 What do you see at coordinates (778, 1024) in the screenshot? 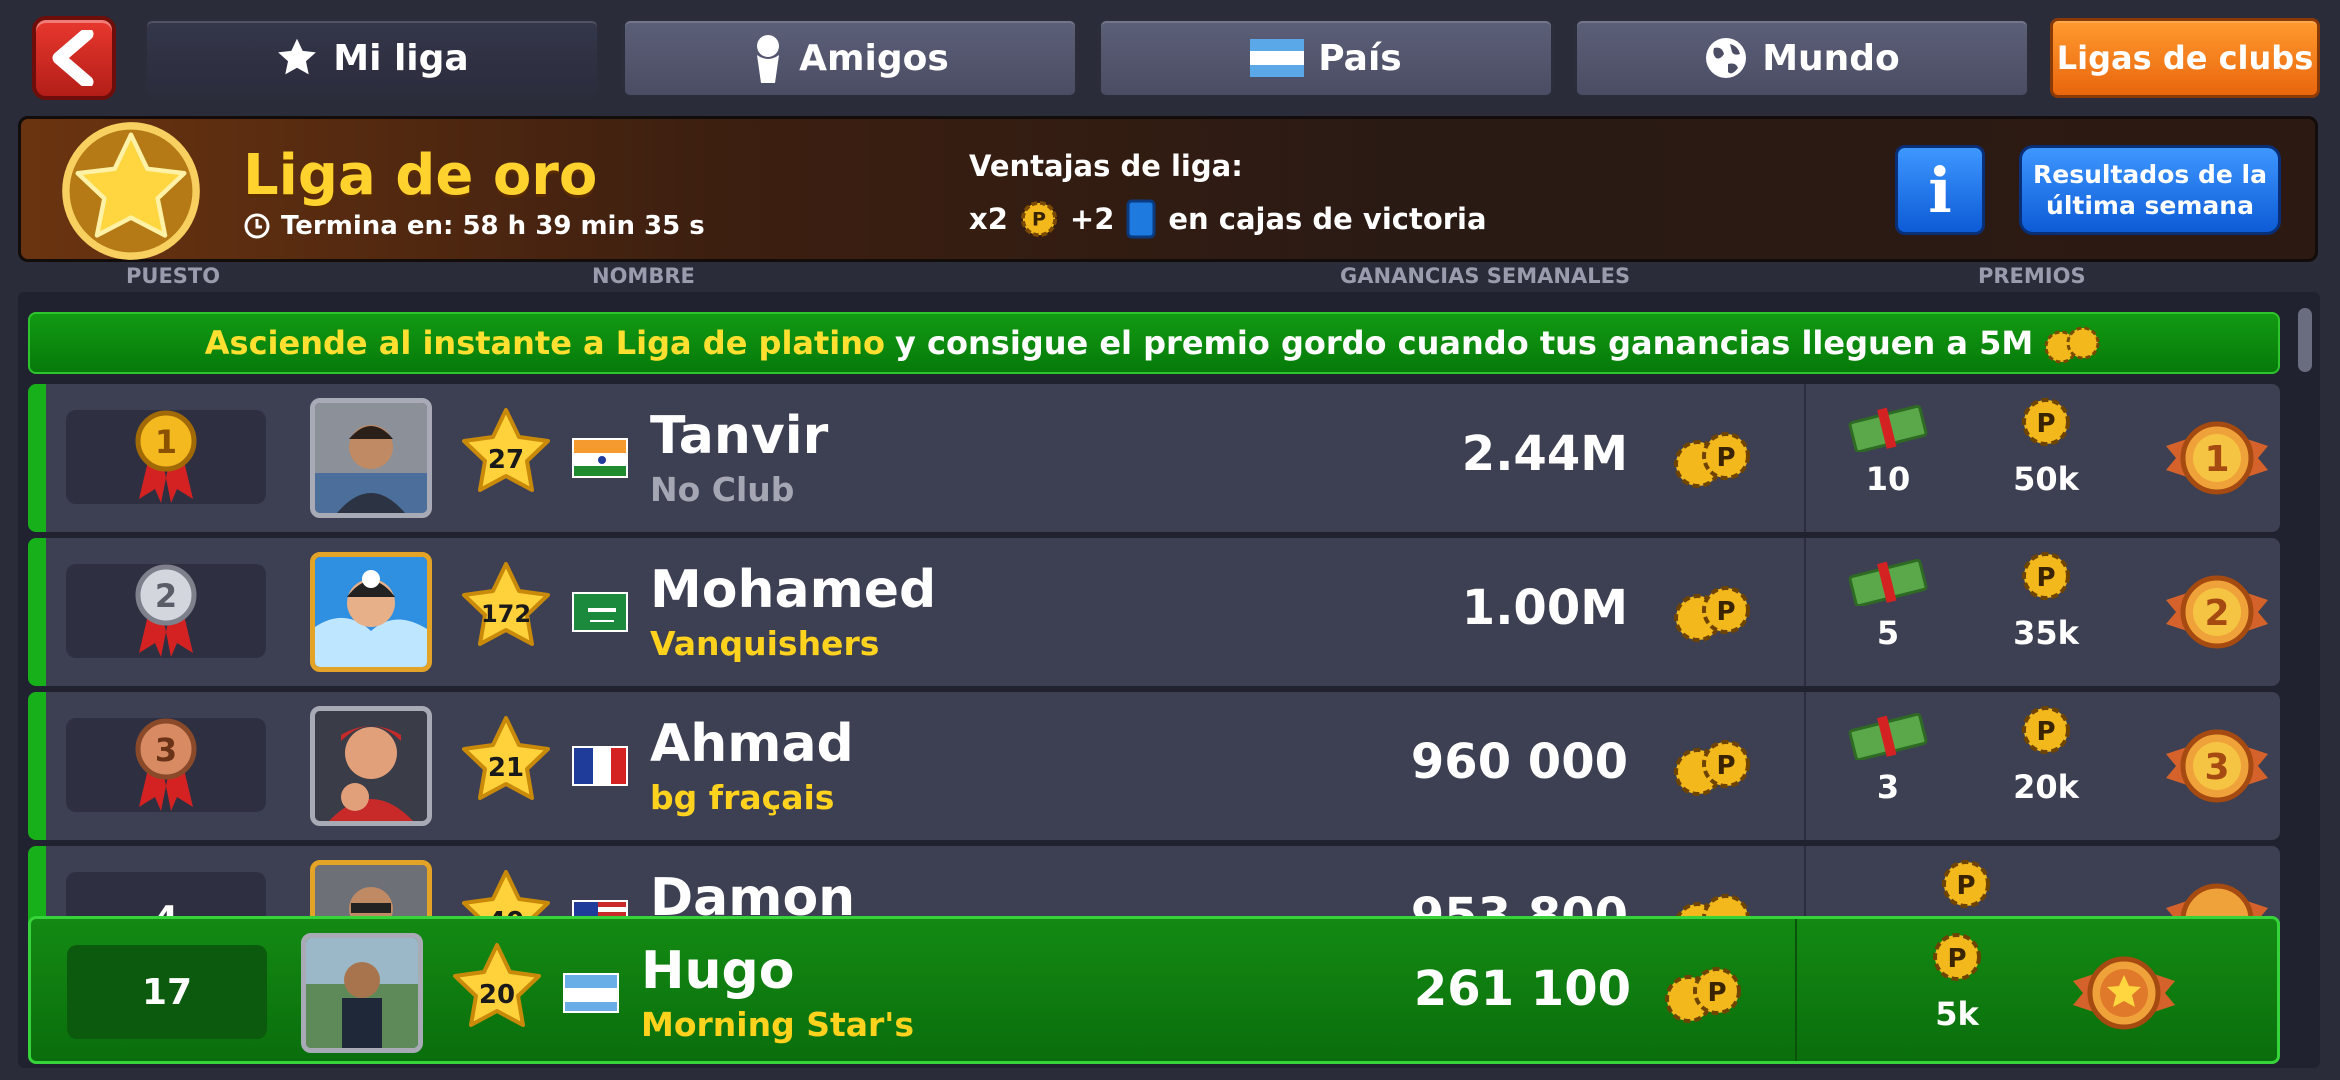
I see `player-club: Morning Star's` at bounding box center [778, 1024].